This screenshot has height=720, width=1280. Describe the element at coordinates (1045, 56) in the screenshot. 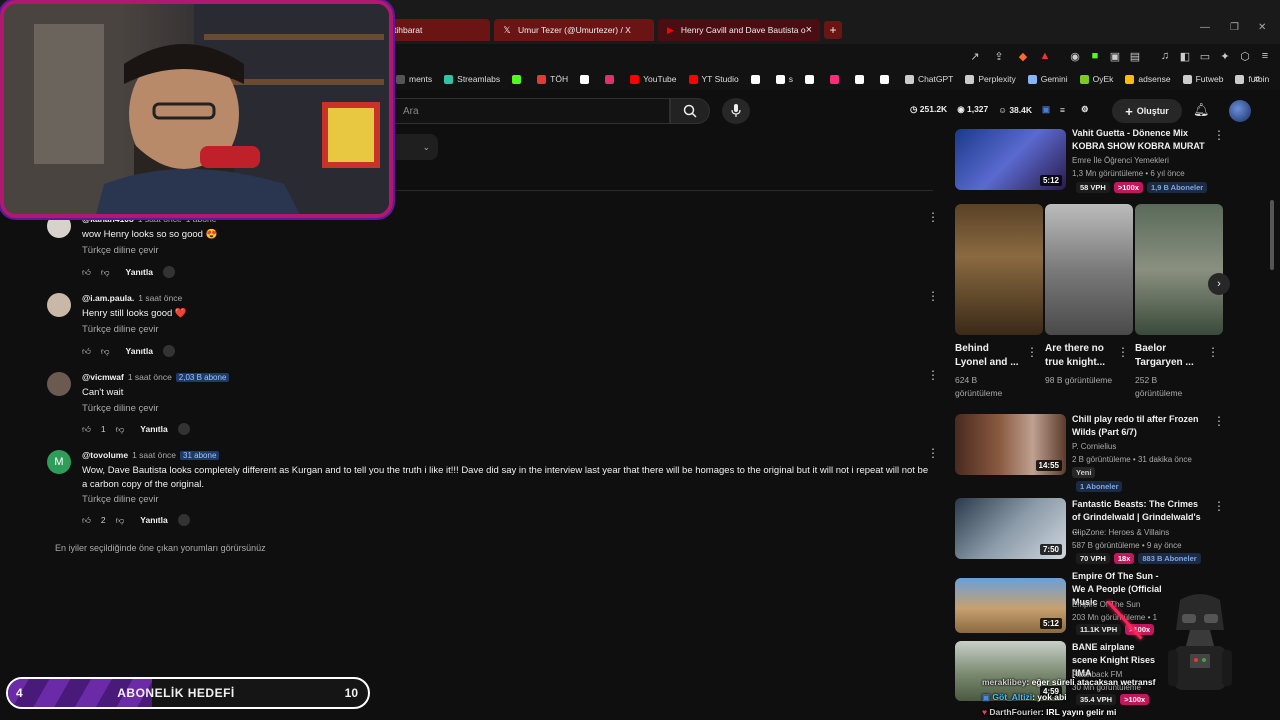

I see `alert-icon: ▲` at that location.